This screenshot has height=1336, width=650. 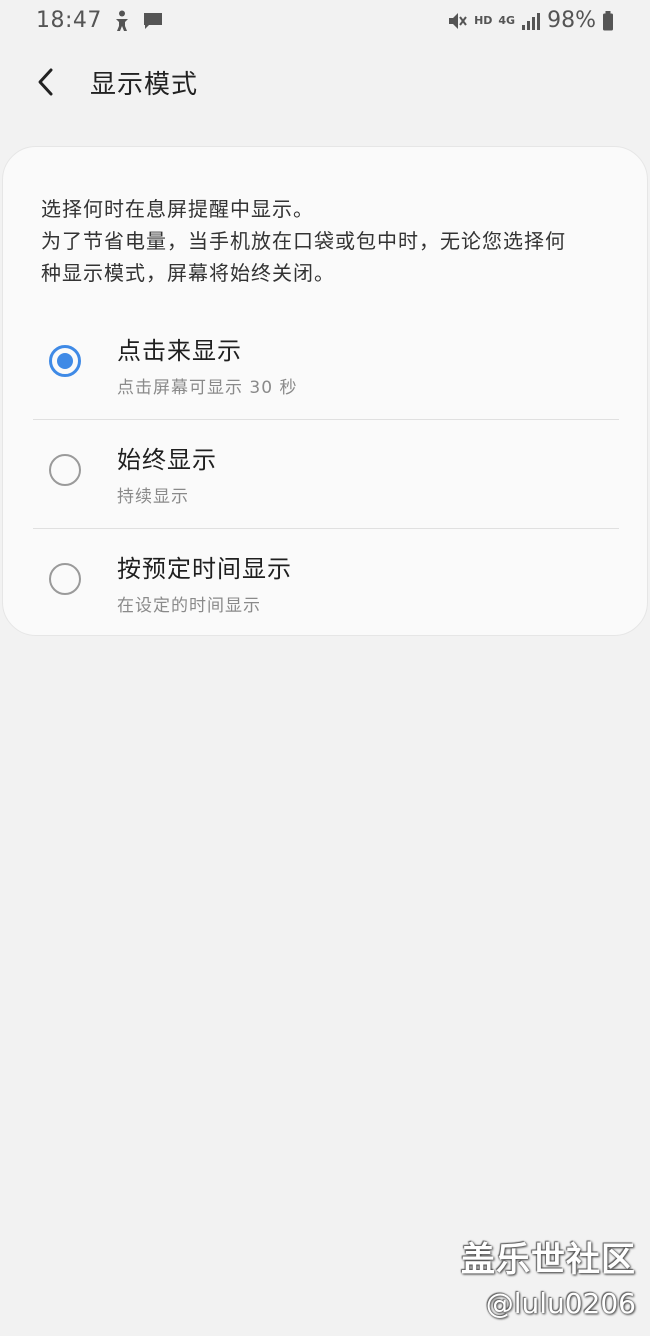 I want to click on status-right: HD 4G 98%, so click(x=530, y=20).